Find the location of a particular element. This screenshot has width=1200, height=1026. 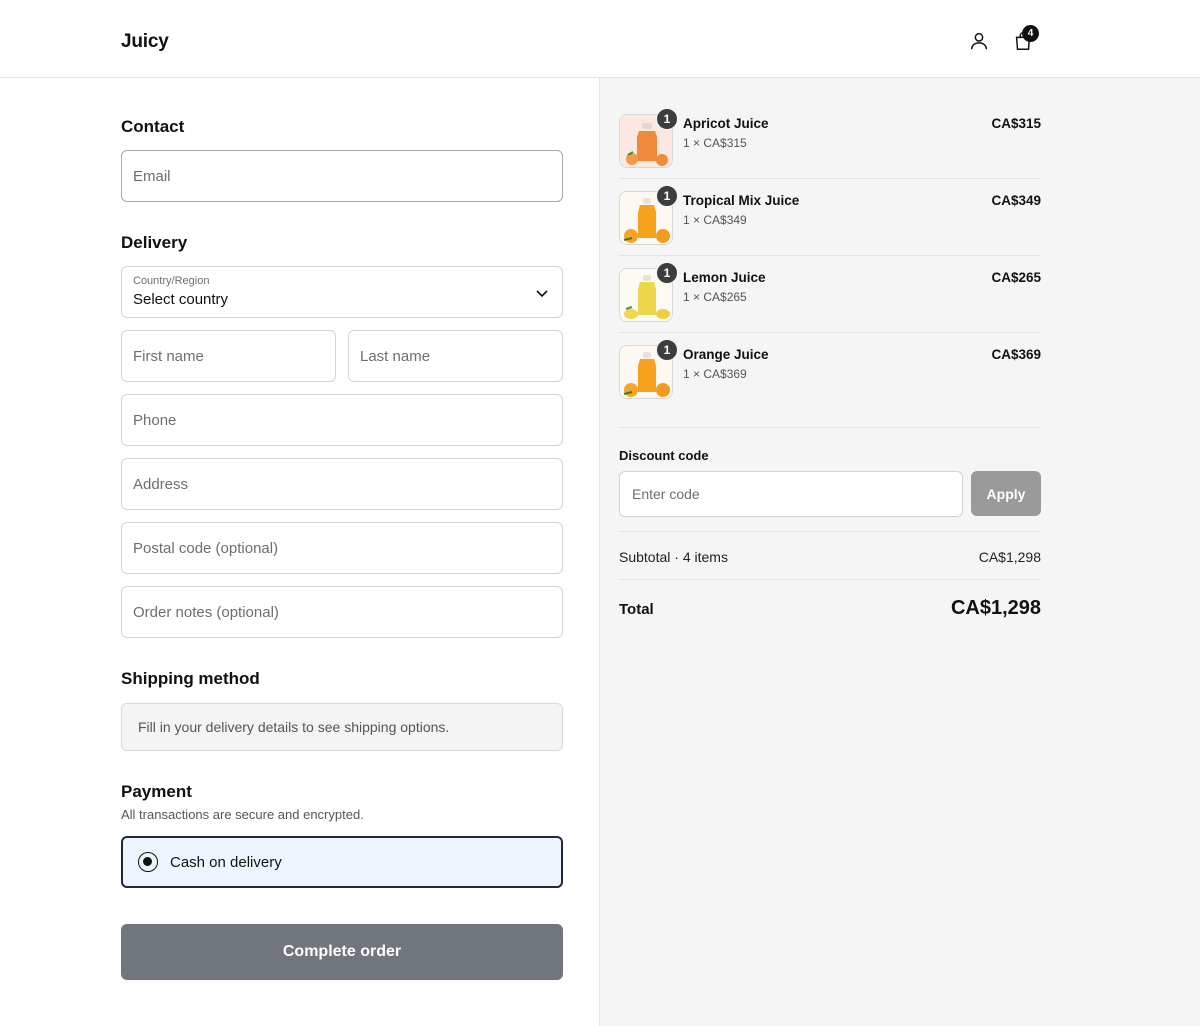

first-name-field is located at coordinates (228, 356).